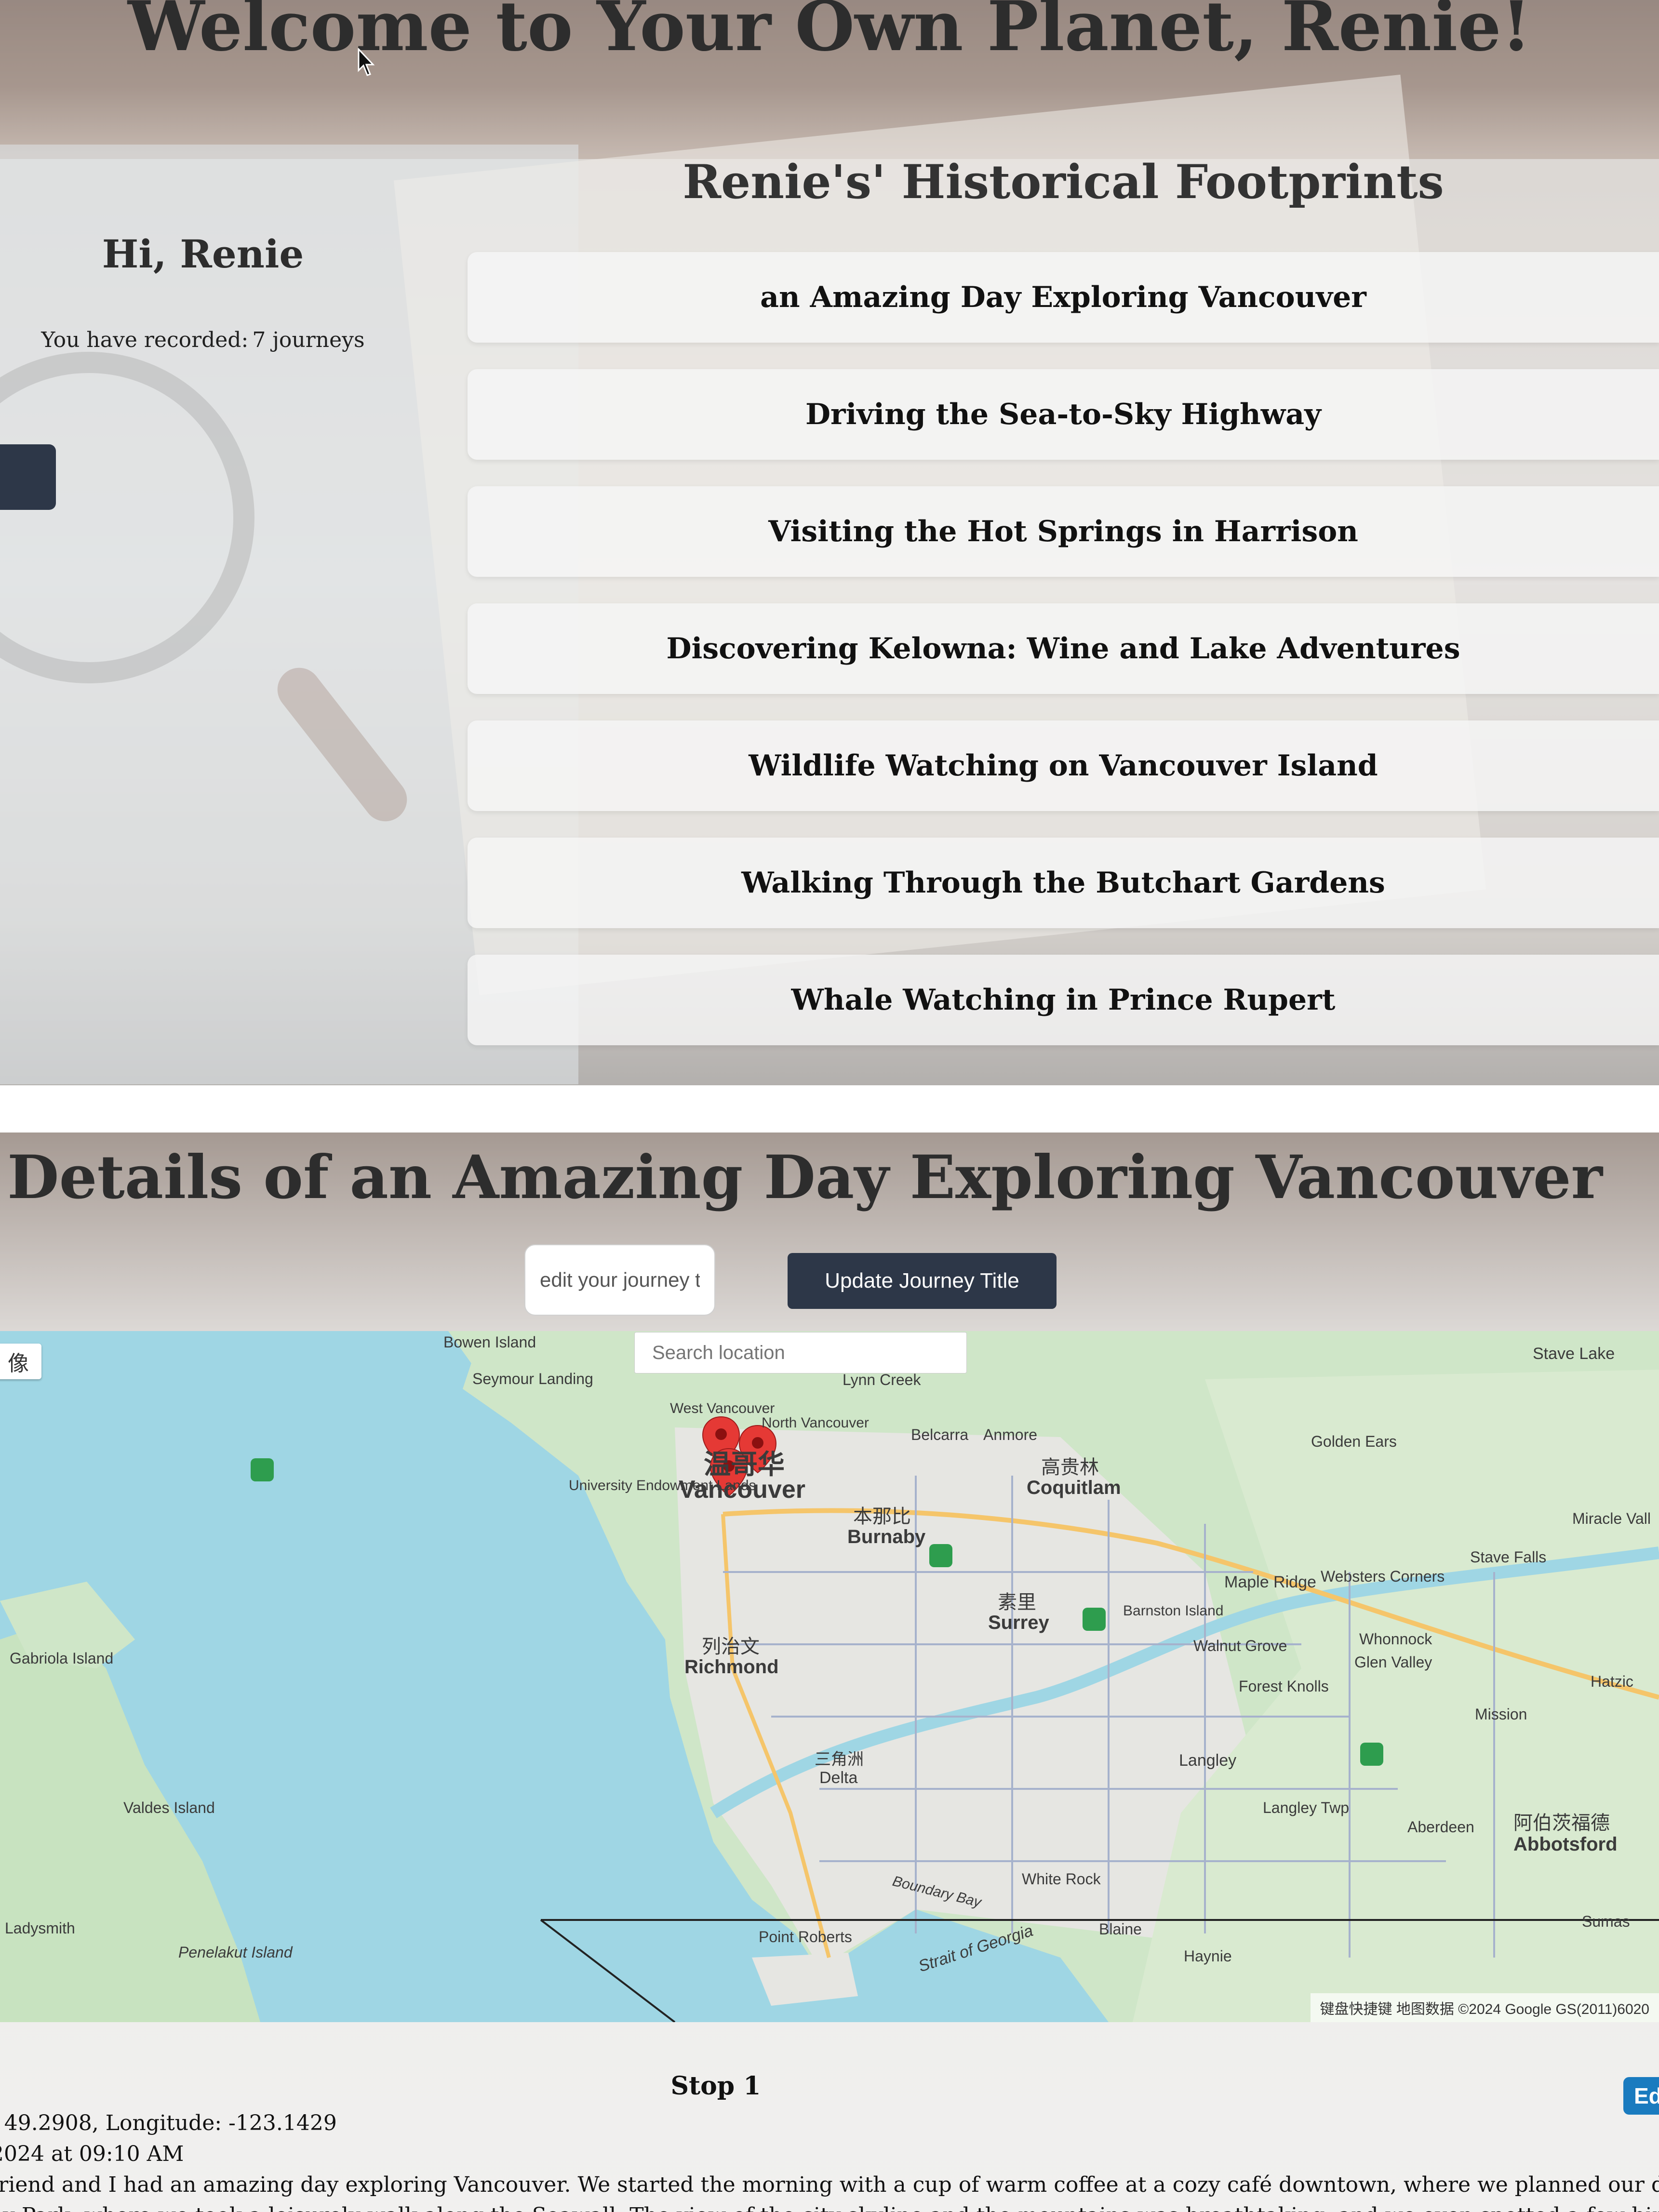 This screenshot has width=1659, height=2212. Describe the element at coordinates (40, 1928) in the screenshot. I see `map-label: Ladysmith` at that location.